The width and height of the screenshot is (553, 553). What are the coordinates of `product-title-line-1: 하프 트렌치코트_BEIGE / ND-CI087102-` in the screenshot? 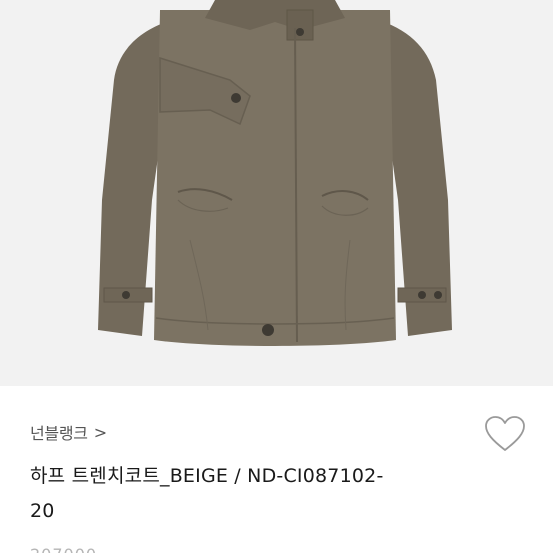 It's located at (207, 476).